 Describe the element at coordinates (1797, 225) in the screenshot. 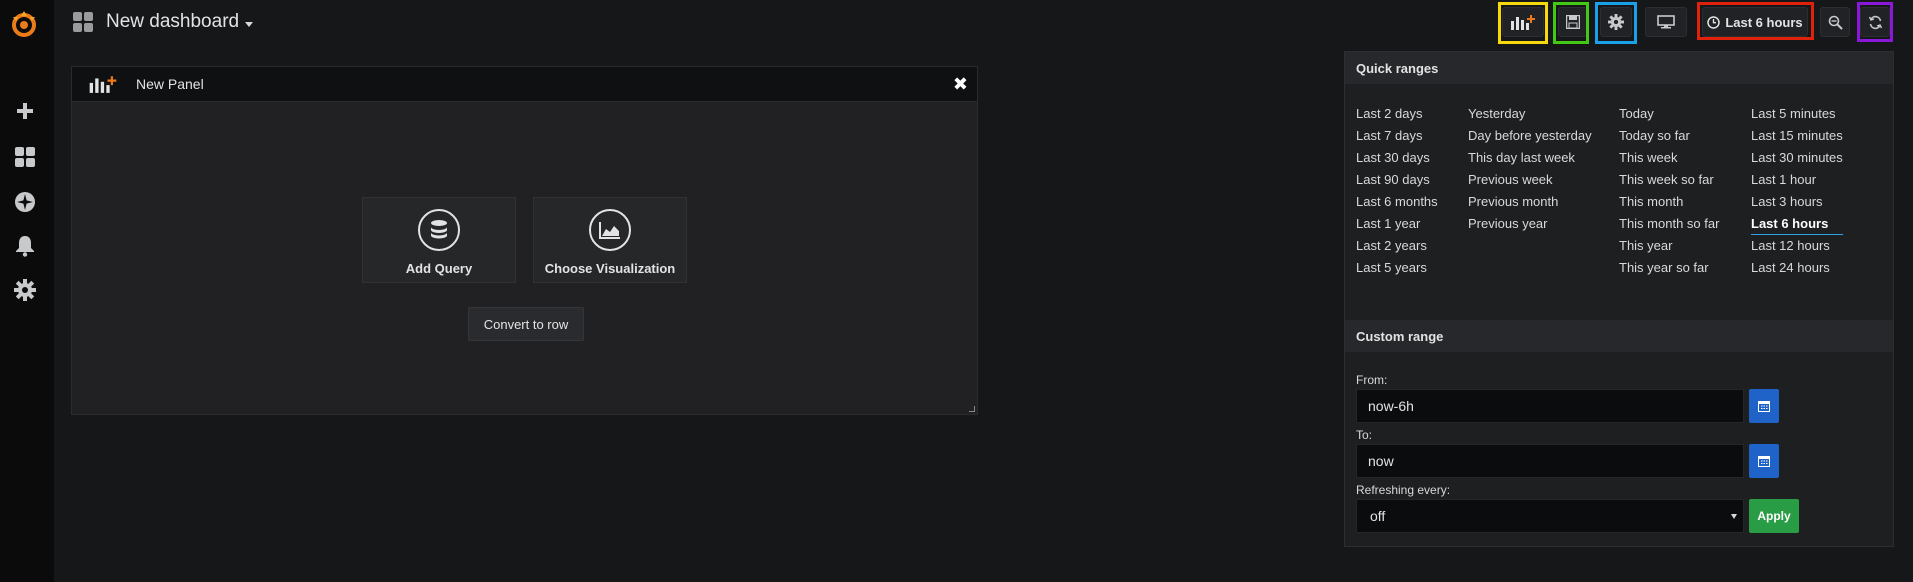

I see `quick-range-item: Last 6 hours` at that location.